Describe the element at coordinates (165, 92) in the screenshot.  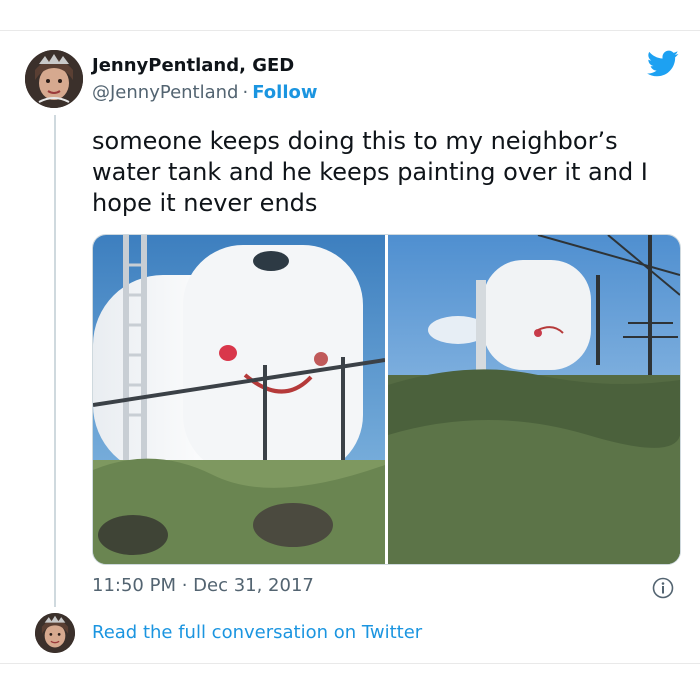
I see `author-handle: @JennyPentland` at that location.